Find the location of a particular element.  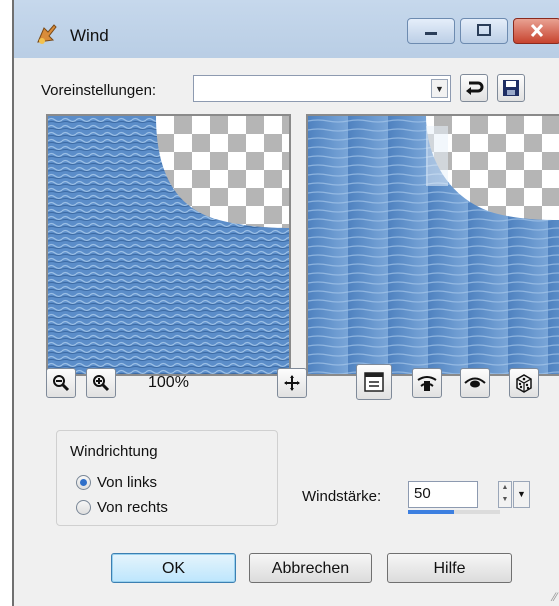

zoom-out-icon is located at coordinates (61, 383).